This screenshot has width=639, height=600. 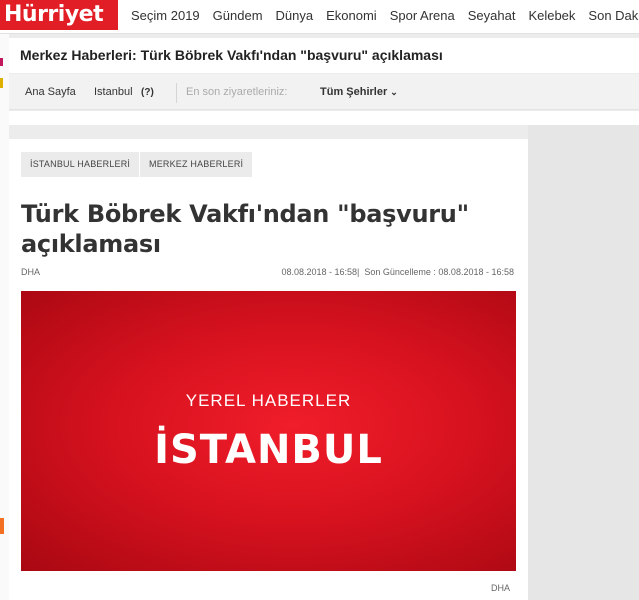 I want to click on left-ad-strip, so click(x=4, y=317).